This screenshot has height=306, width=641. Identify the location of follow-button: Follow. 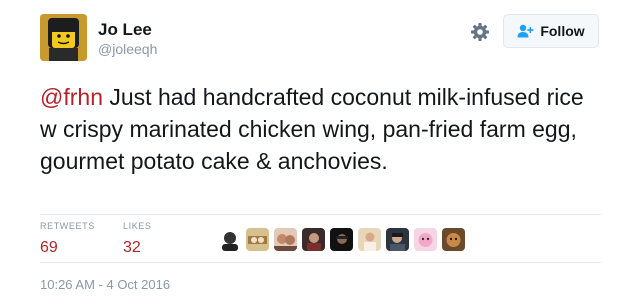
(551, 31).